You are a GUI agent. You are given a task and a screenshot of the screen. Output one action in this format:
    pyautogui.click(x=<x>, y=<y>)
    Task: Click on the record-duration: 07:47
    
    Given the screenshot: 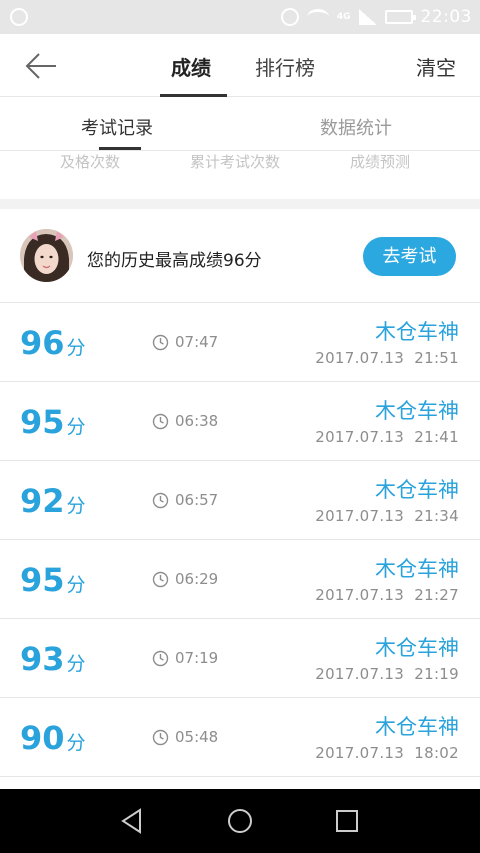 What is the action you would take?
    pyautogui.click(x=185, y=342)
    